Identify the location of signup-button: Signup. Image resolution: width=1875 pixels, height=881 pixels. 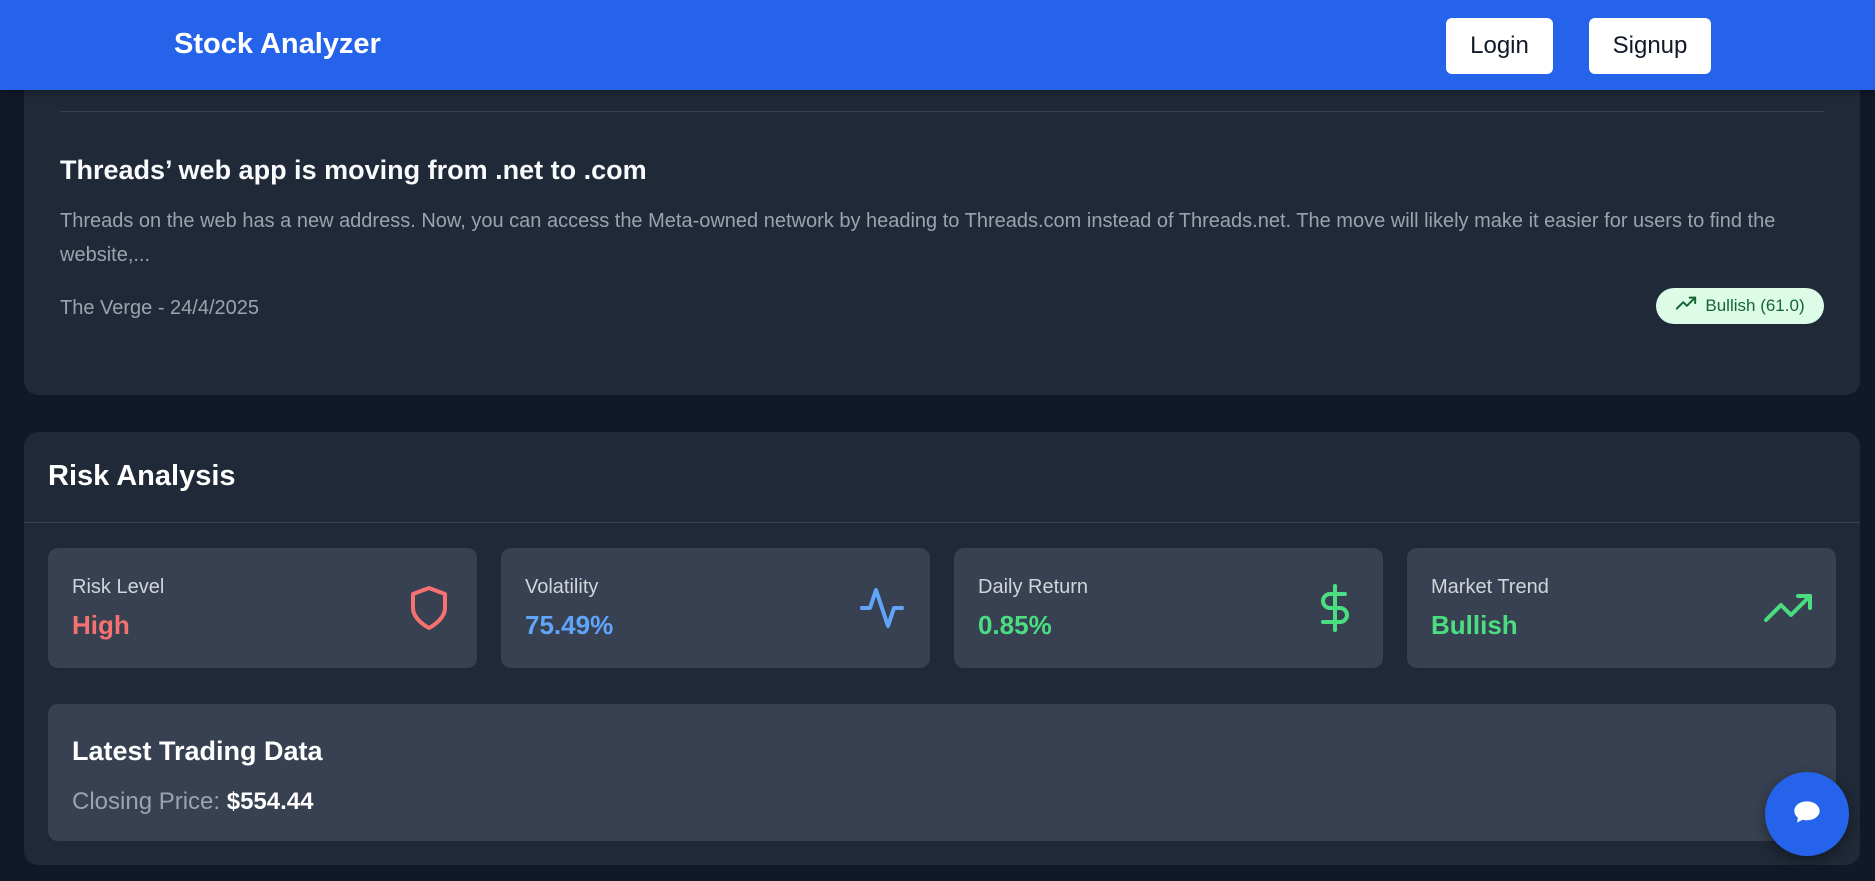
(1650, 46).